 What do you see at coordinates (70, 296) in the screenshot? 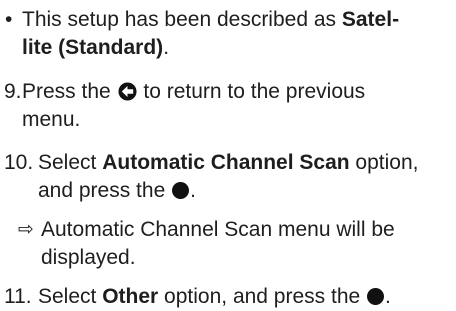
I see `step-11-prefix: Select` at bounding box center [70, 296].